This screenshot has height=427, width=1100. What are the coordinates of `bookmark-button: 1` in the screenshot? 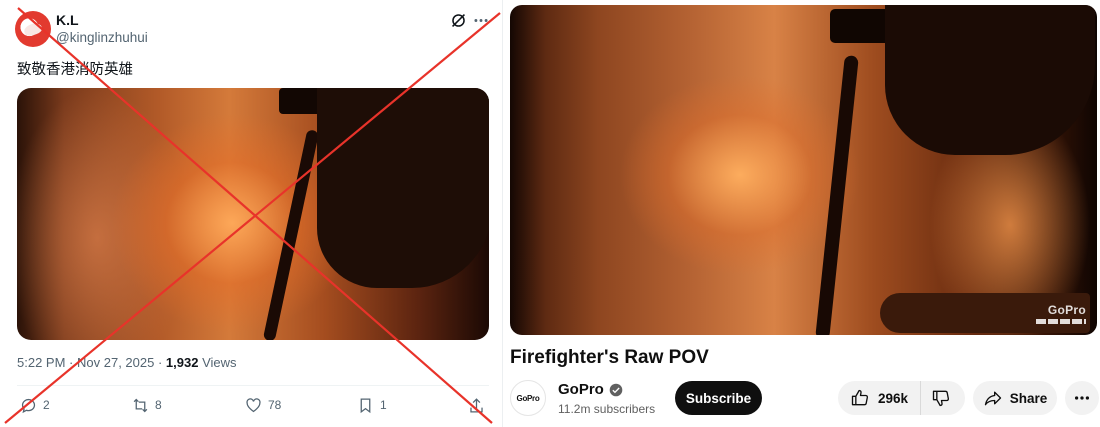 It's located at (372, 405).